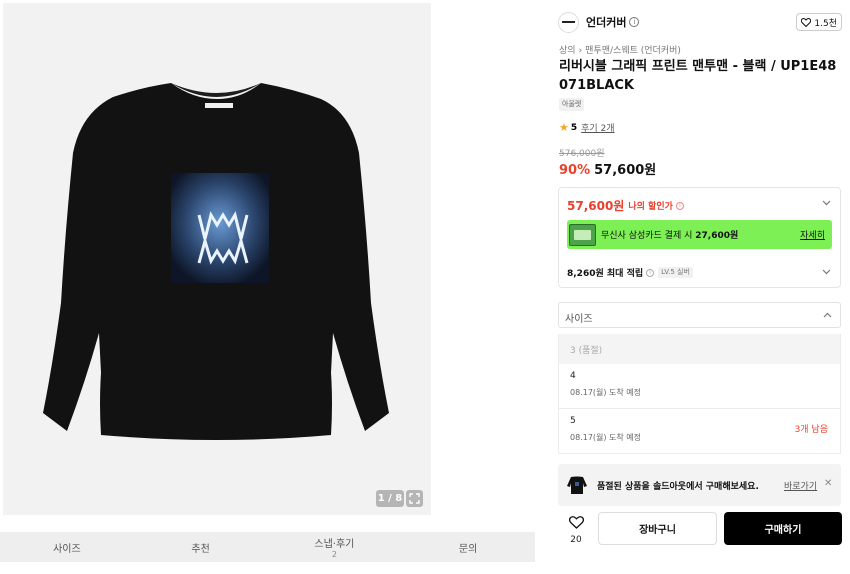 Image resolution: width=850 pixels, height=574 pixels. Describe the element at coordinates (582, 154) in the screenshot. I see `original-price: 576,000원` at that location.